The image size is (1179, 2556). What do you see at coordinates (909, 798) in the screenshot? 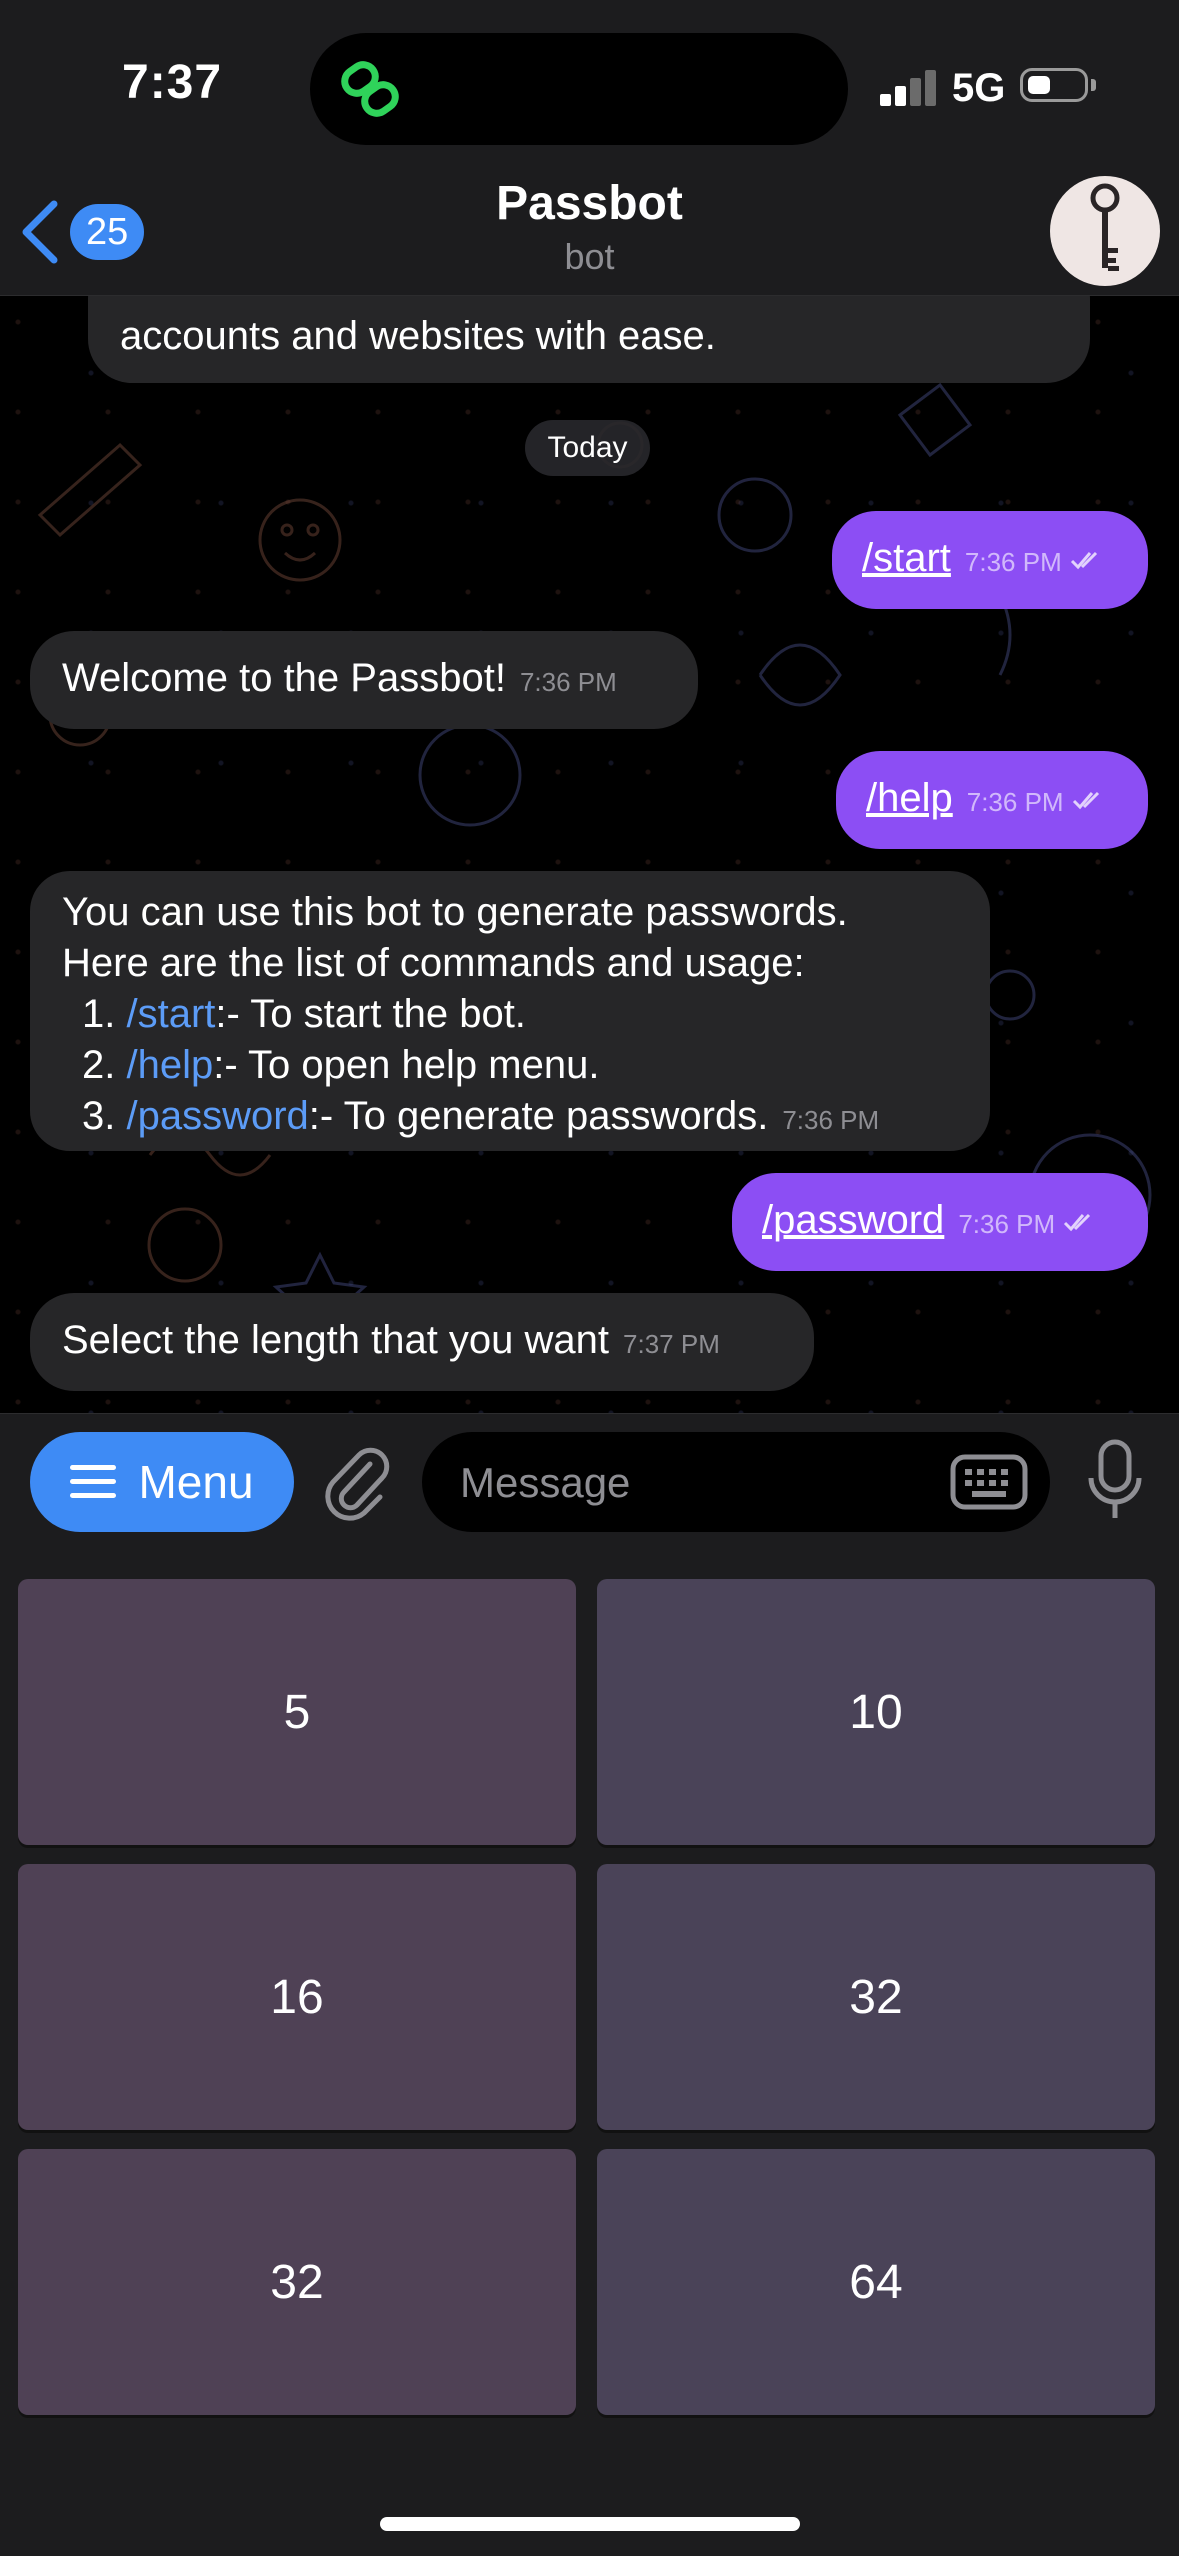
I see `message-text: /help` at bounding box center [909, 798].